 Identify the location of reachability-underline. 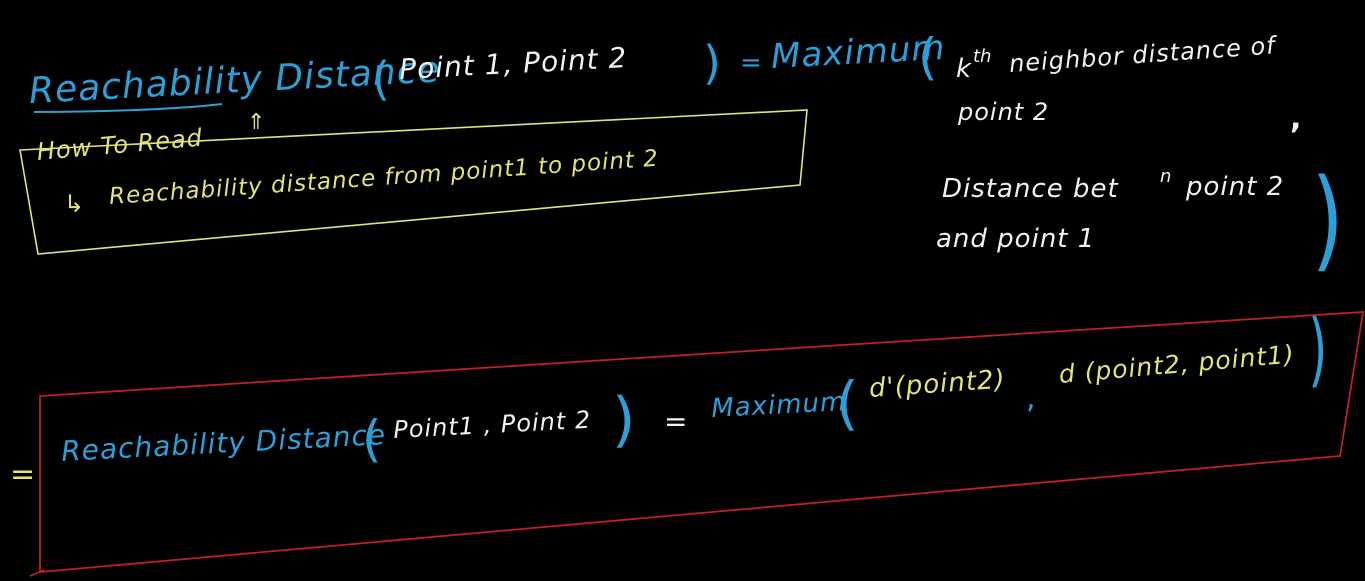
(128, 108).